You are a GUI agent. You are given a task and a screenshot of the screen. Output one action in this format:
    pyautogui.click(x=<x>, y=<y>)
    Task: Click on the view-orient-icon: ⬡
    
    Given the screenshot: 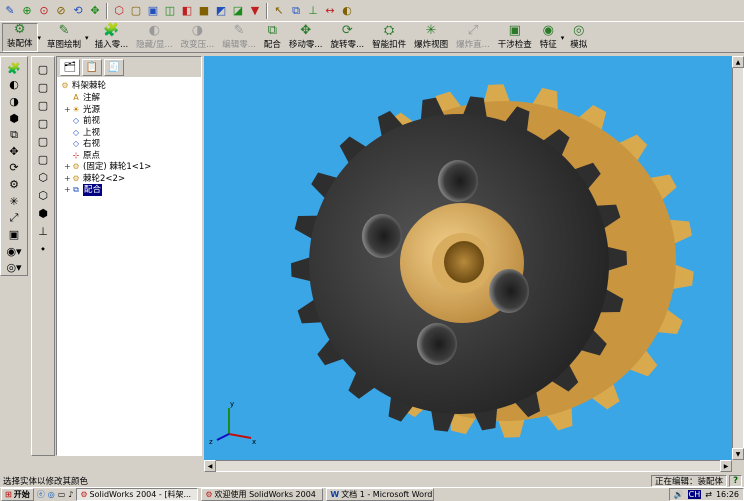 What is the action you would take?
    pyautogui.click(x=119, y=11)
    